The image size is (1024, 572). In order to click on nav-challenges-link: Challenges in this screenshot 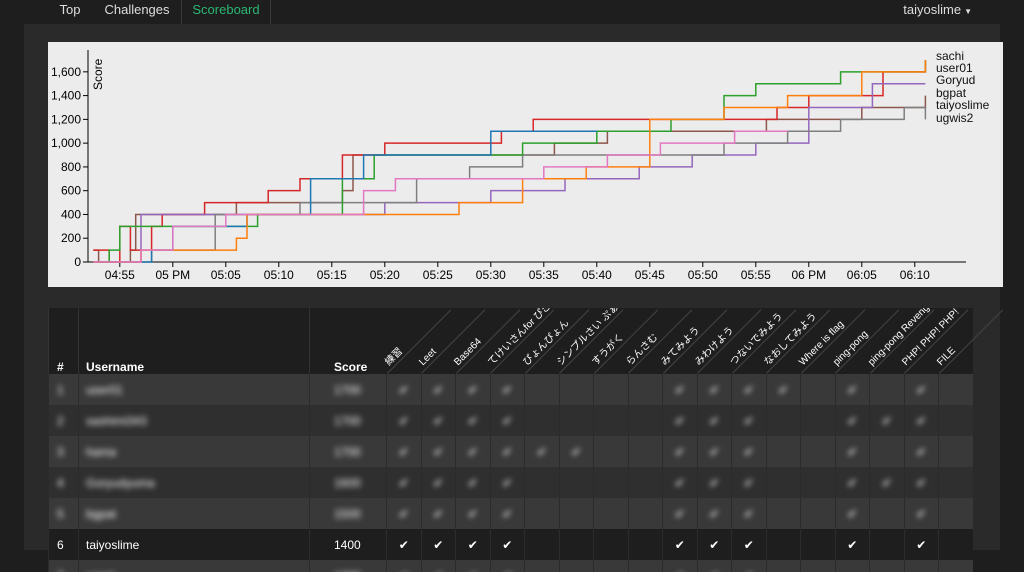, I will do `click(137, 12)`.